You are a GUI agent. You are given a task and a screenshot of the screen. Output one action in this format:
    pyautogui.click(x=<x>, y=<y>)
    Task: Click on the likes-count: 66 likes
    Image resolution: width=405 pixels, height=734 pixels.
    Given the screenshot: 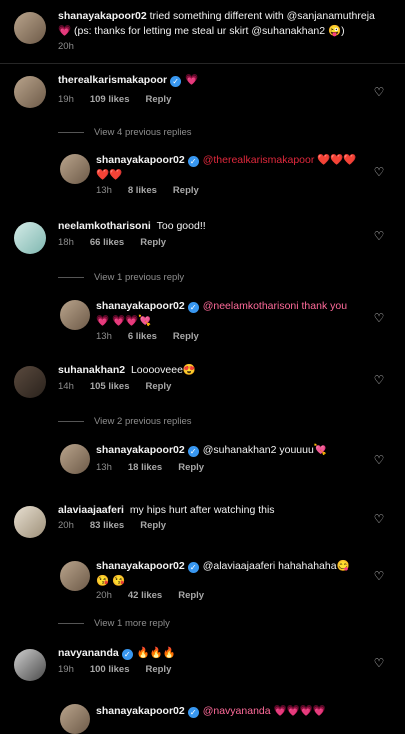 What is the action you would take?
    pyautogui.click(x=107, y=242)
    